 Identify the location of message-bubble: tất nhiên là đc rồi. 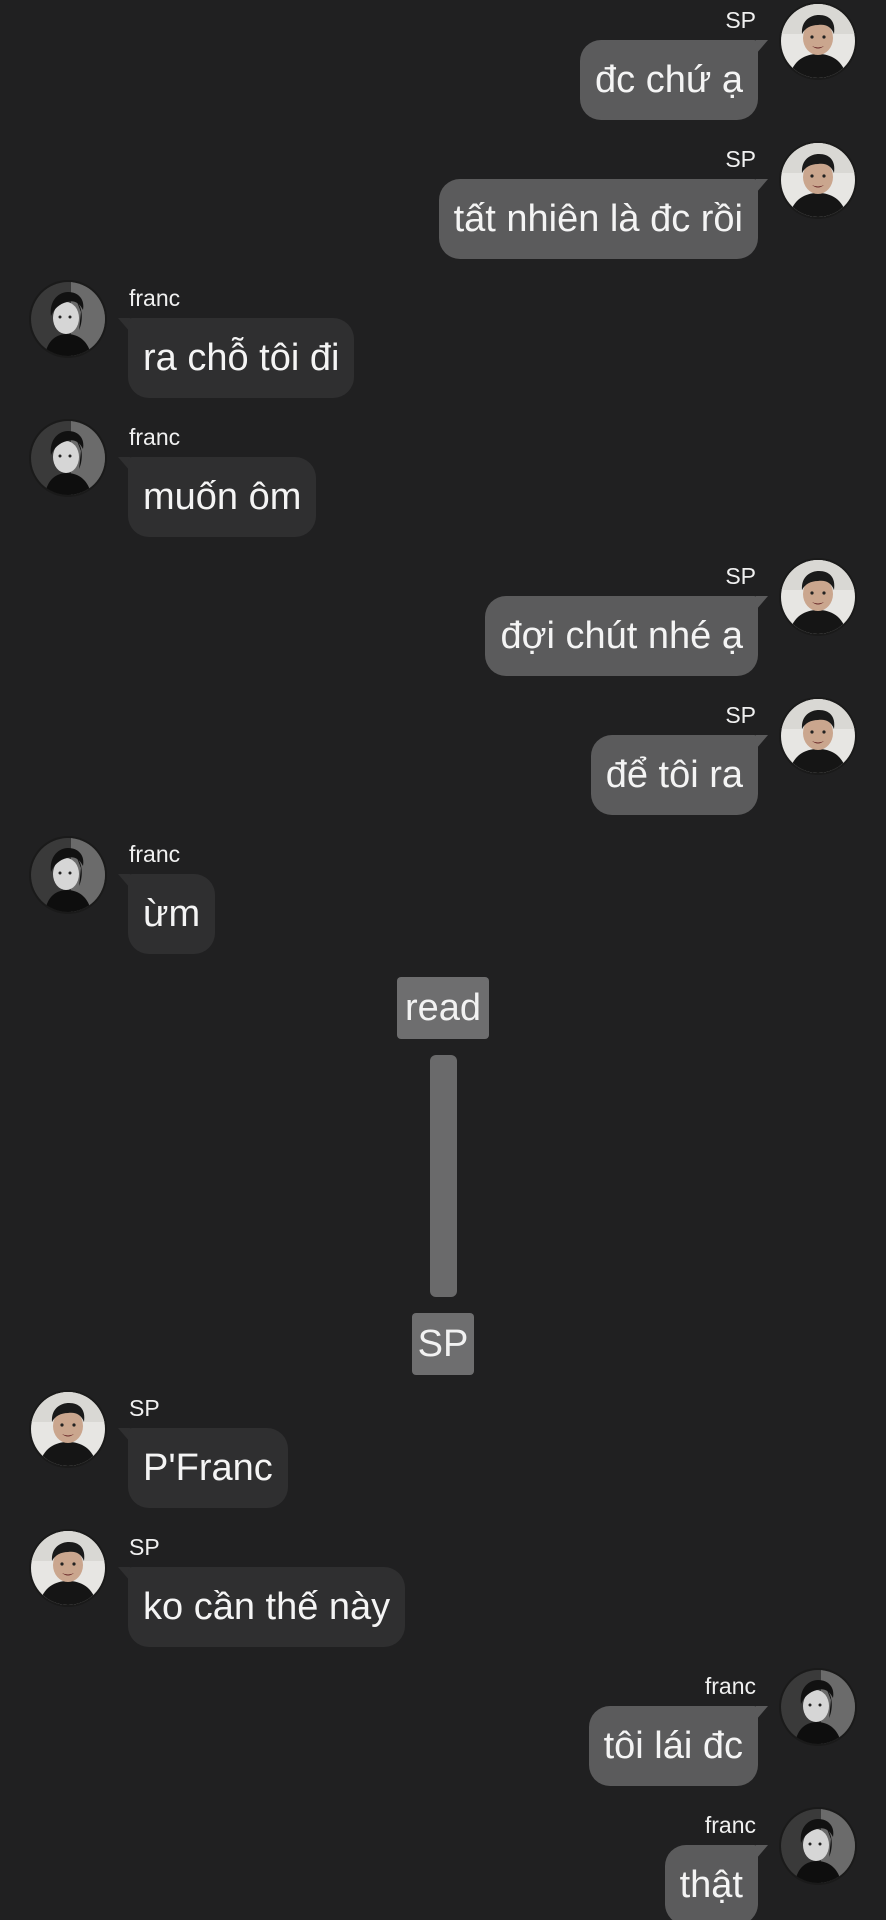
(598, 219).